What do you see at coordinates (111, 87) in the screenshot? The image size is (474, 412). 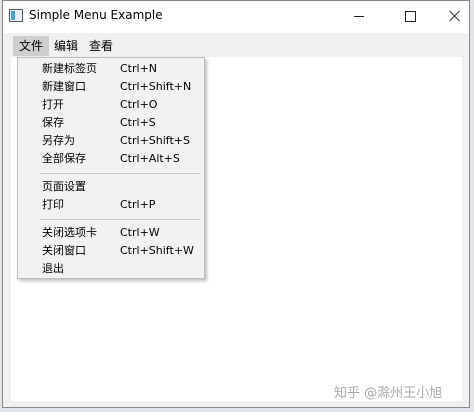 I see `menu-item-new-window: 新建窗口 Ctrl+Shift+N` at bounding box center [111, 87].